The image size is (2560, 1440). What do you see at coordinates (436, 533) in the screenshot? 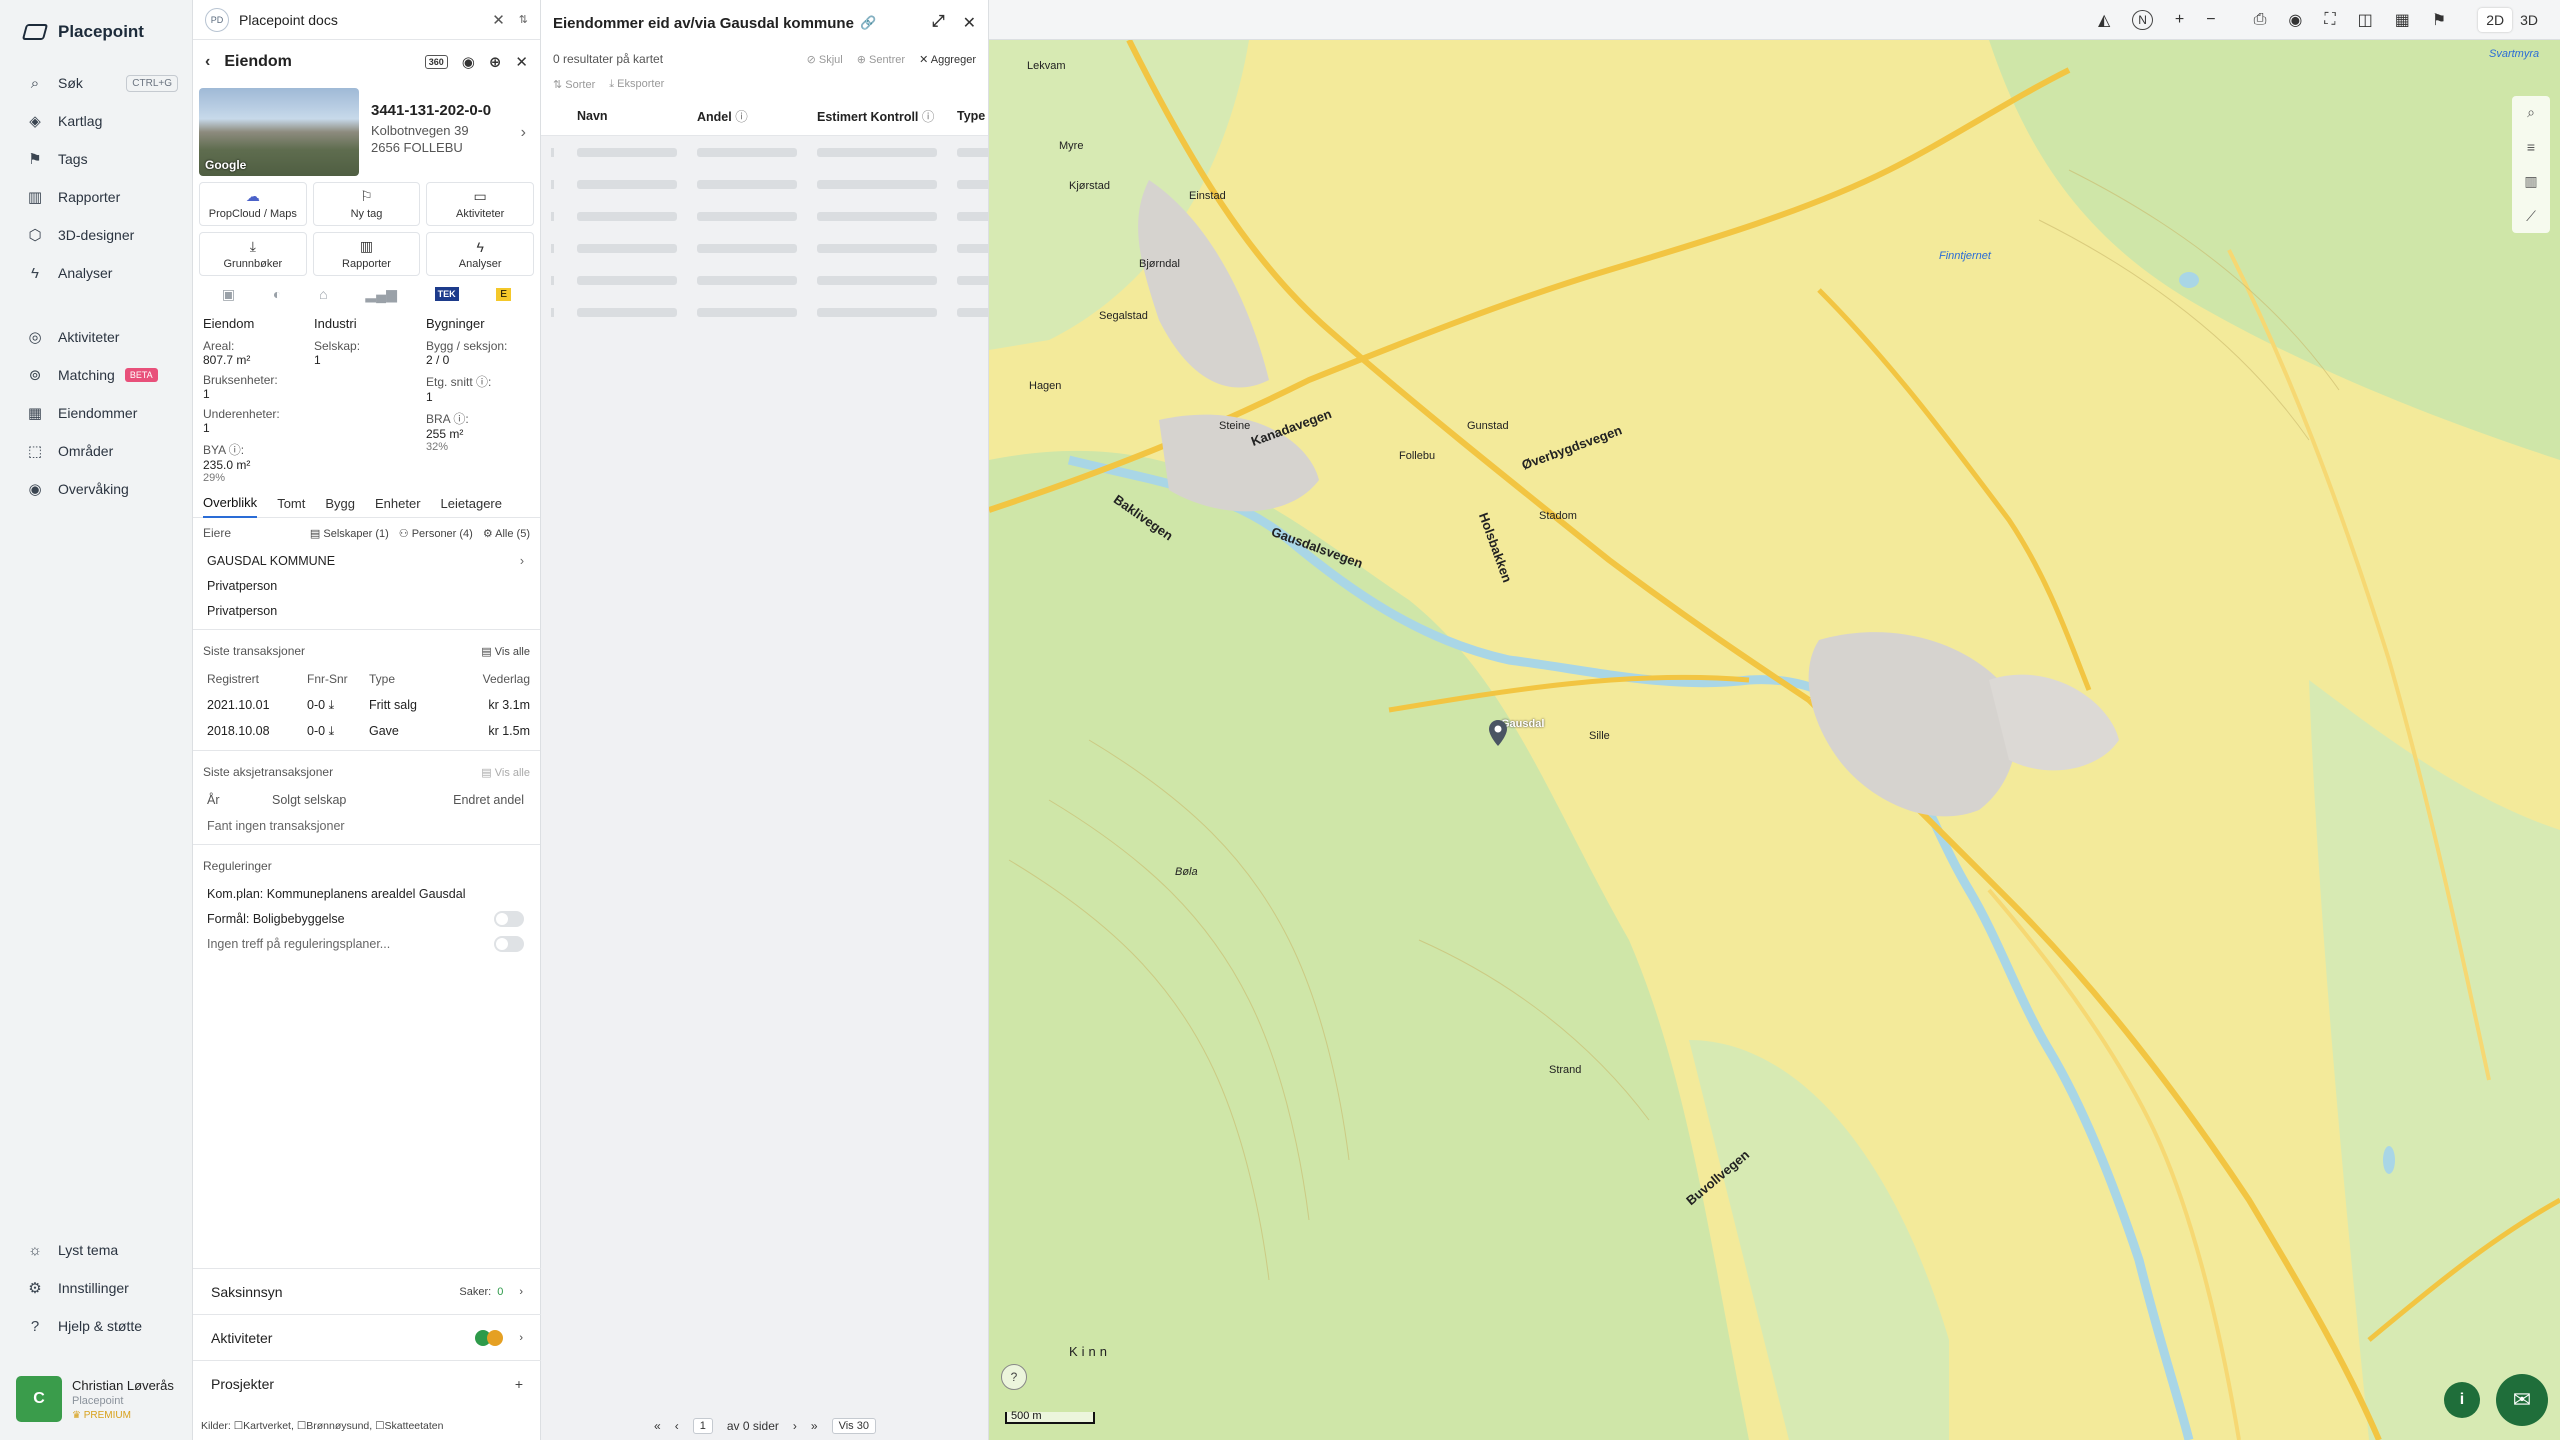
I see `filter-persons: ⚇ Personer (4)` at bounding box center [436, 533].